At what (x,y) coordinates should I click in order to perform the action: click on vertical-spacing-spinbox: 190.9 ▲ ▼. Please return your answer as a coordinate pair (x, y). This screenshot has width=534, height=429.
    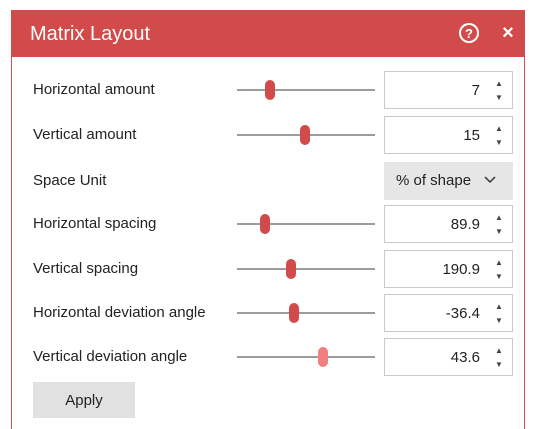
    Looking at the image, I should click on (448, 269).